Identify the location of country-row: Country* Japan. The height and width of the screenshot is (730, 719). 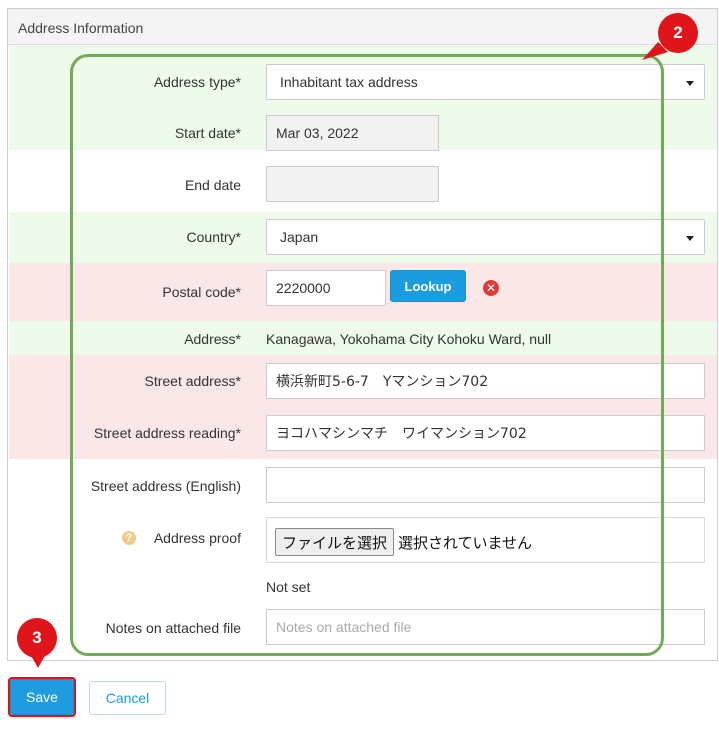
(363, 237).